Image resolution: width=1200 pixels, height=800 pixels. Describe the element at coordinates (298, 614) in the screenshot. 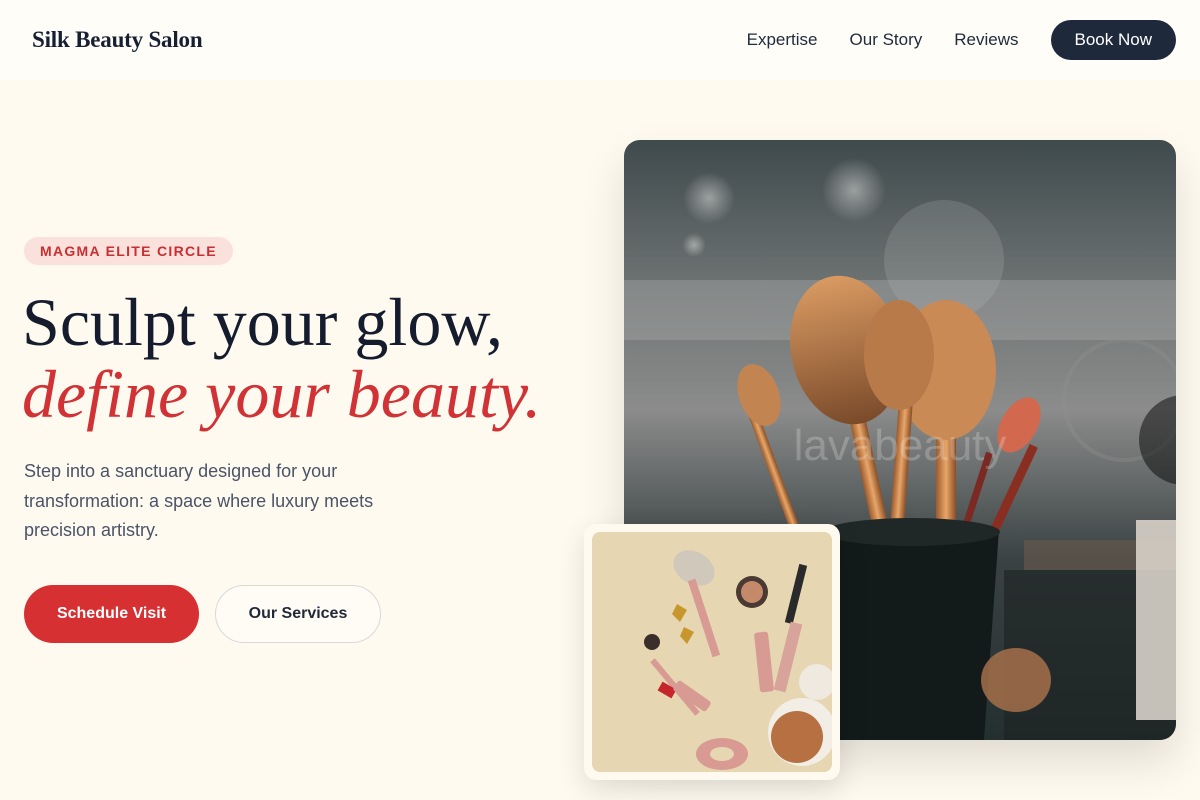

I see `our-services-button: Our Services` at that location.